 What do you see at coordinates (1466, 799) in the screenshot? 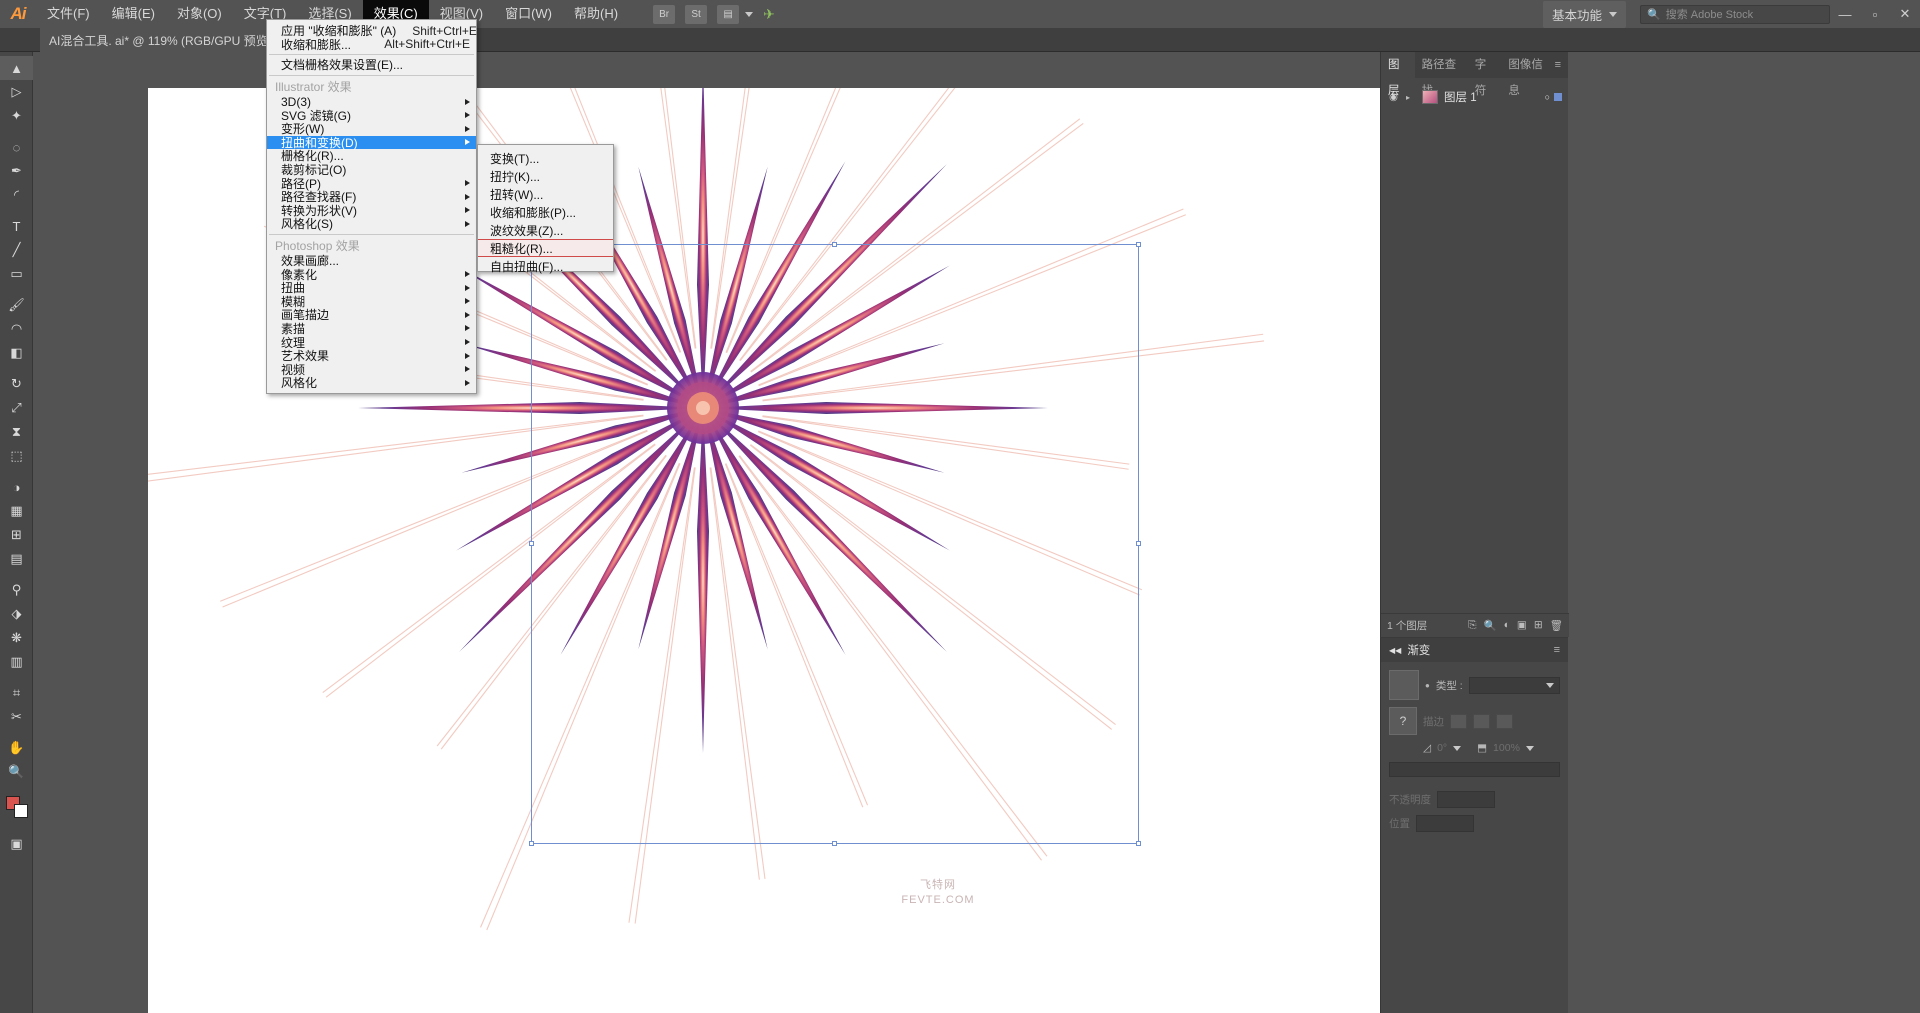
I see `gradient-opacity-input` at bounding box center [1466, 799].